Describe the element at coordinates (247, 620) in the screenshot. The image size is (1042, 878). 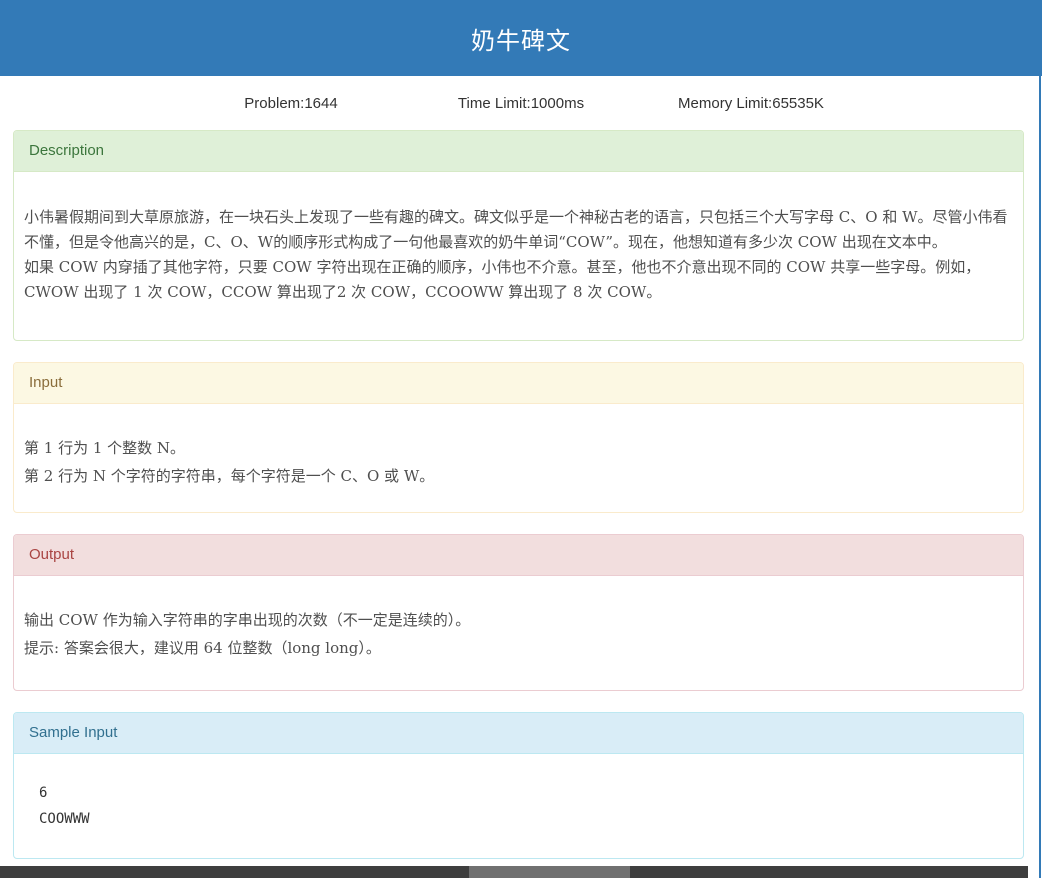
I see `output-line: 输出 COW 作为输入字符串的字串出现的次数（不一定是连续的）。` at that location.